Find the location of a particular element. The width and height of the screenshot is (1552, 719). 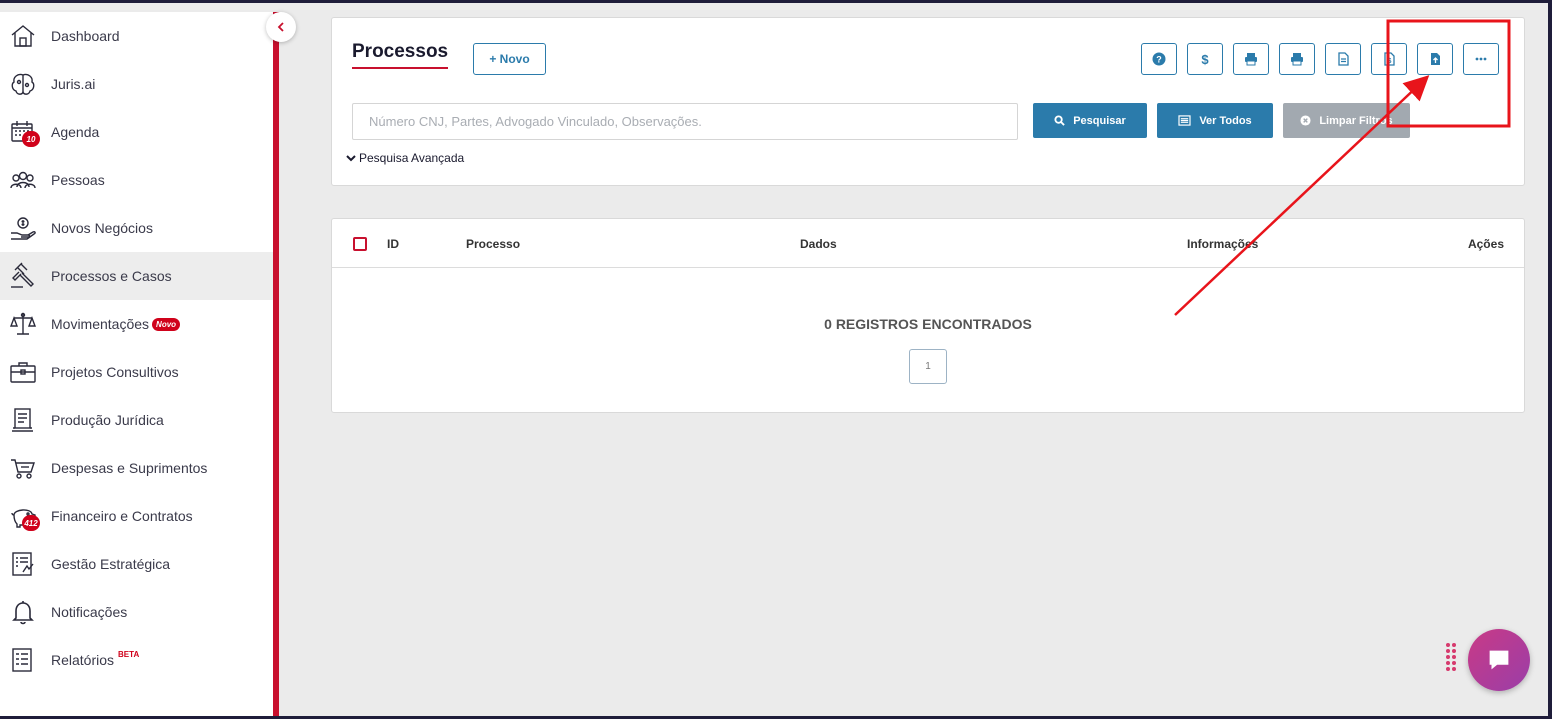

document-button is located at coordinates (1343, 59).